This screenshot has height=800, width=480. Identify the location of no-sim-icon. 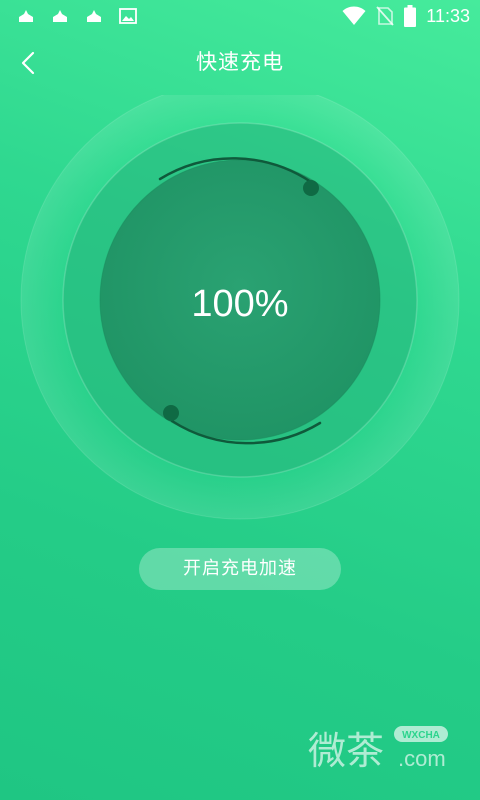
(385, 16).